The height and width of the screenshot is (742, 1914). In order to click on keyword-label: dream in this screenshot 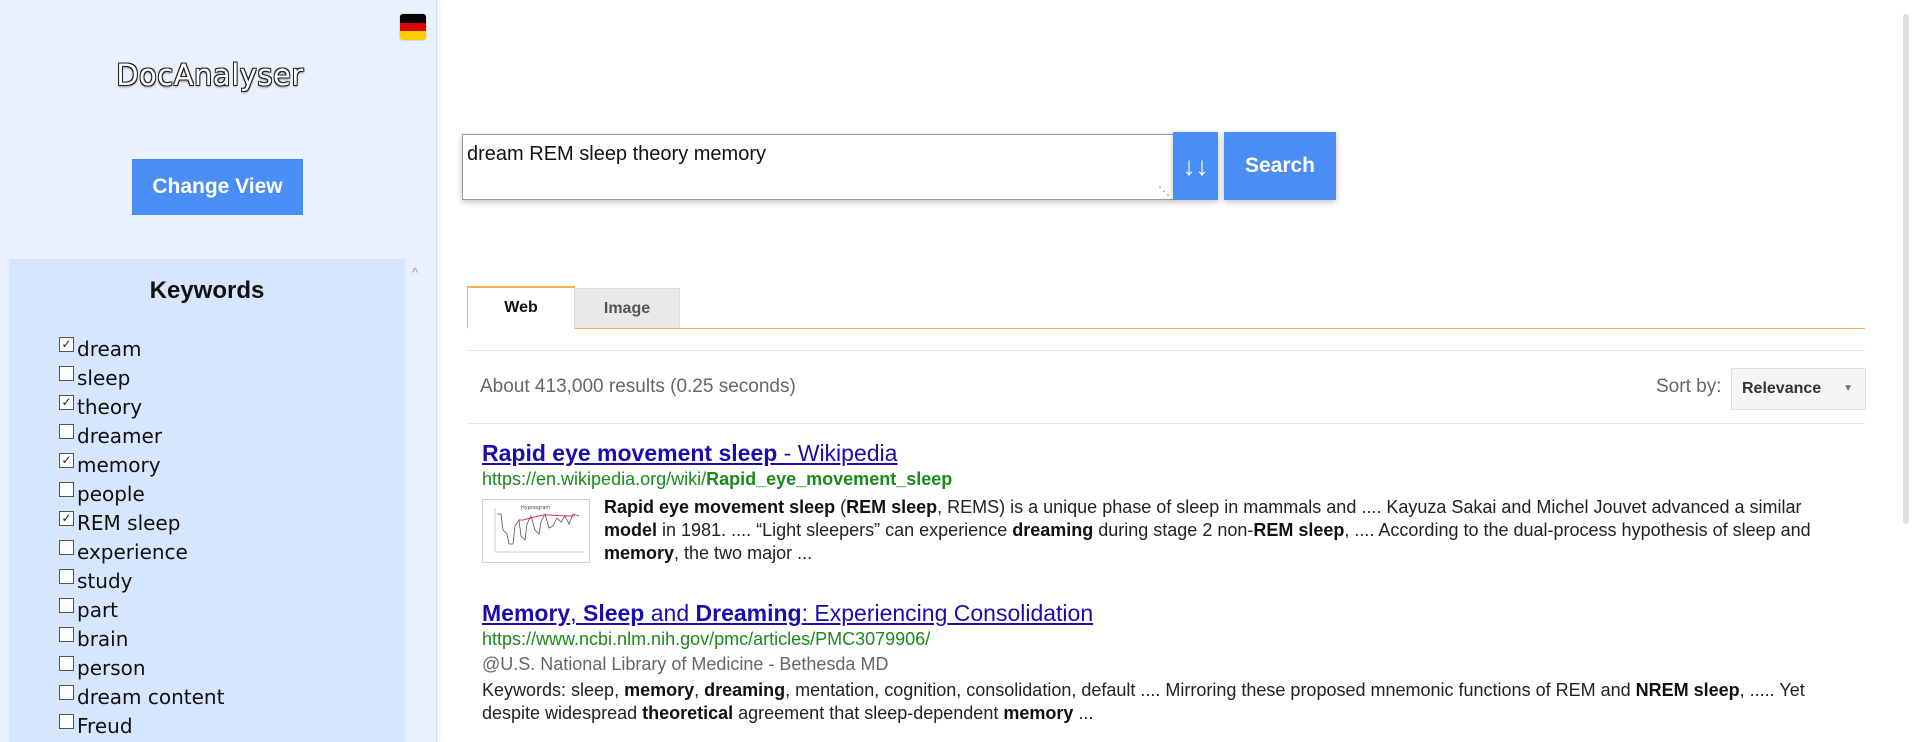, I will do `click(109, 348)`.